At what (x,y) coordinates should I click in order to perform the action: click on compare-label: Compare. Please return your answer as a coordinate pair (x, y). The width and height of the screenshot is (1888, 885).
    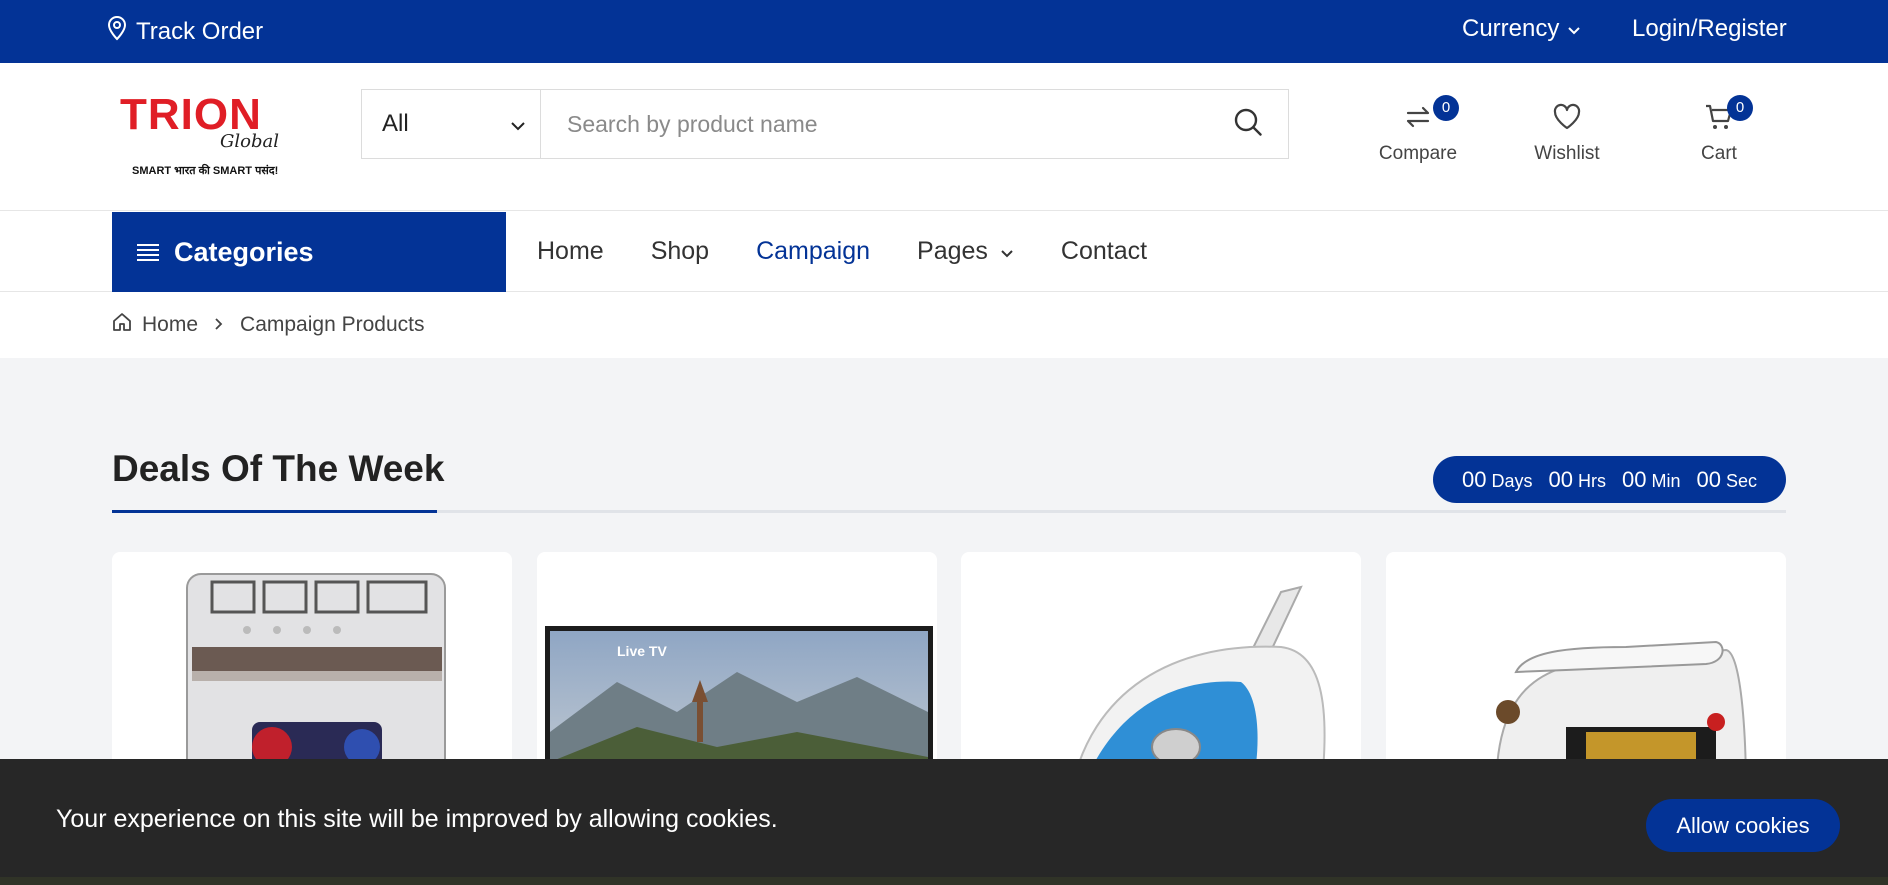
    Looking at the image, I should click on (1418, 153).